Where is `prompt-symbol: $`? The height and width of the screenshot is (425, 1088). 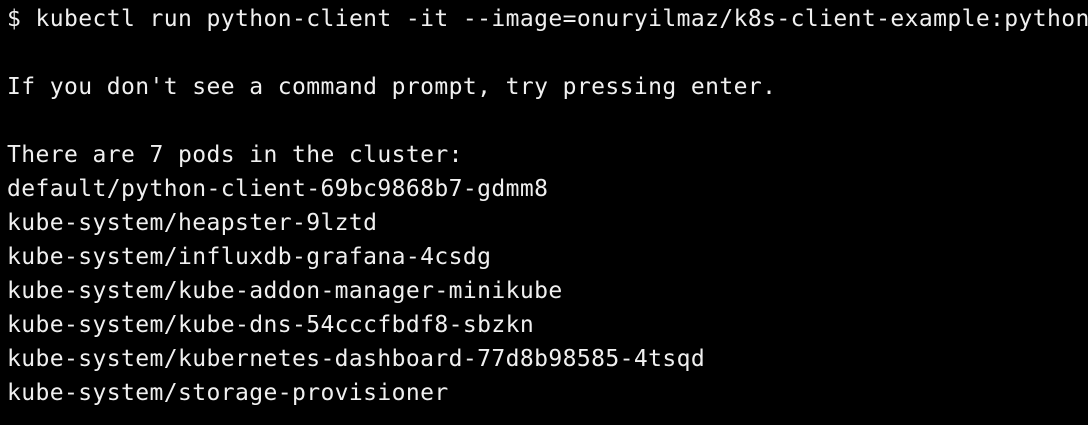
prompt-symbol: $ is located at coordinates (14, 19).